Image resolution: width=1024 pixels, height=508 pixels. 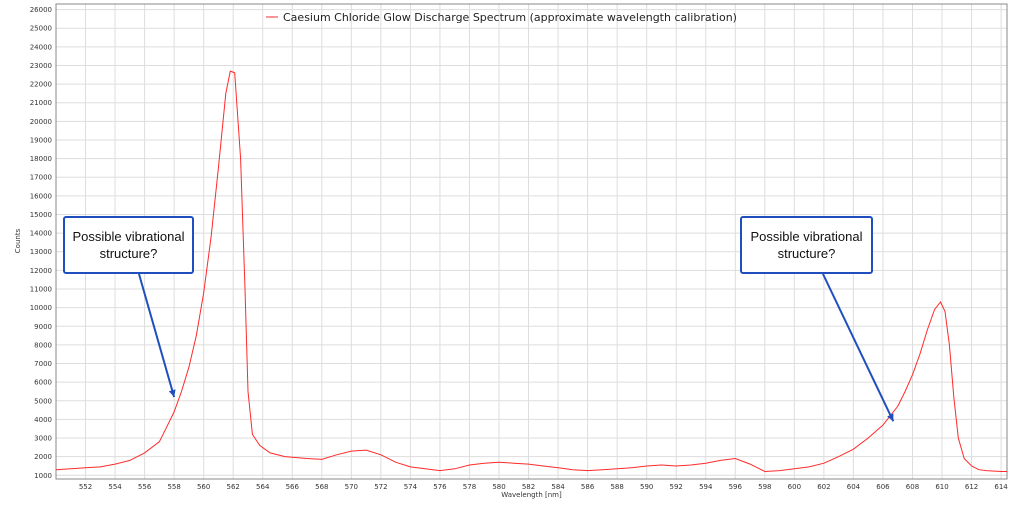 What do you see at coordinates (43, 364) in the screenshot?
I see `y-tick-label: 7000` at bounding box center [43, 364].